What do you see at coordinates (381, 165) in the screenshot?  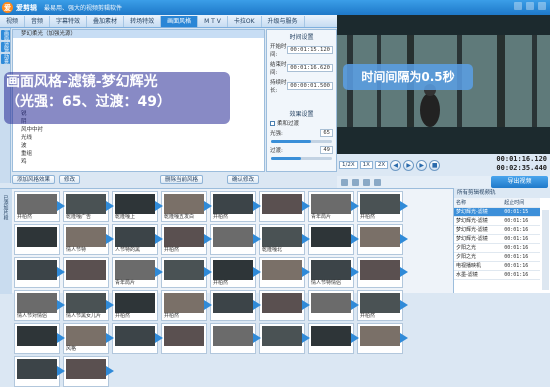 I see `speed-2x: 2X` at bounding box center [381, 165].